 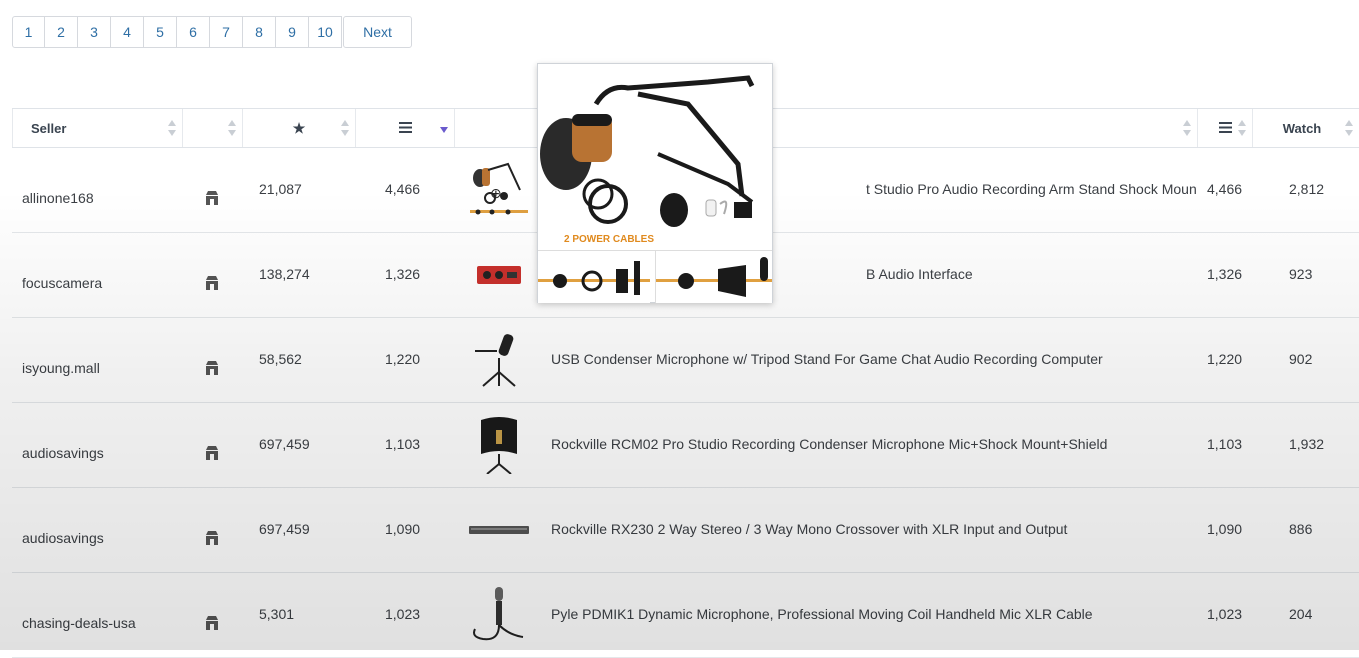 I want to click on page-5-link: 5, so click(x=160, y=32).